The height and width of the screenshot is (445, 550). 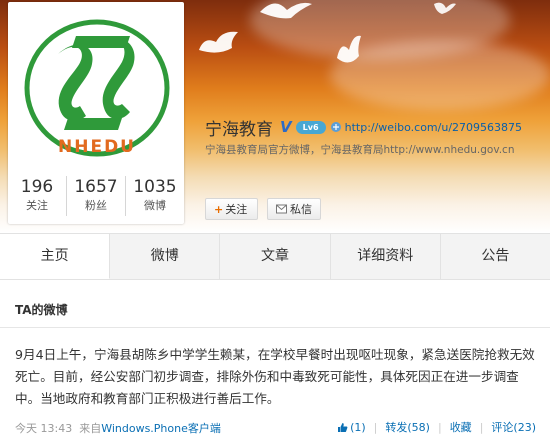 I want to click on stat-number: 196, so click(x=37, y=187).